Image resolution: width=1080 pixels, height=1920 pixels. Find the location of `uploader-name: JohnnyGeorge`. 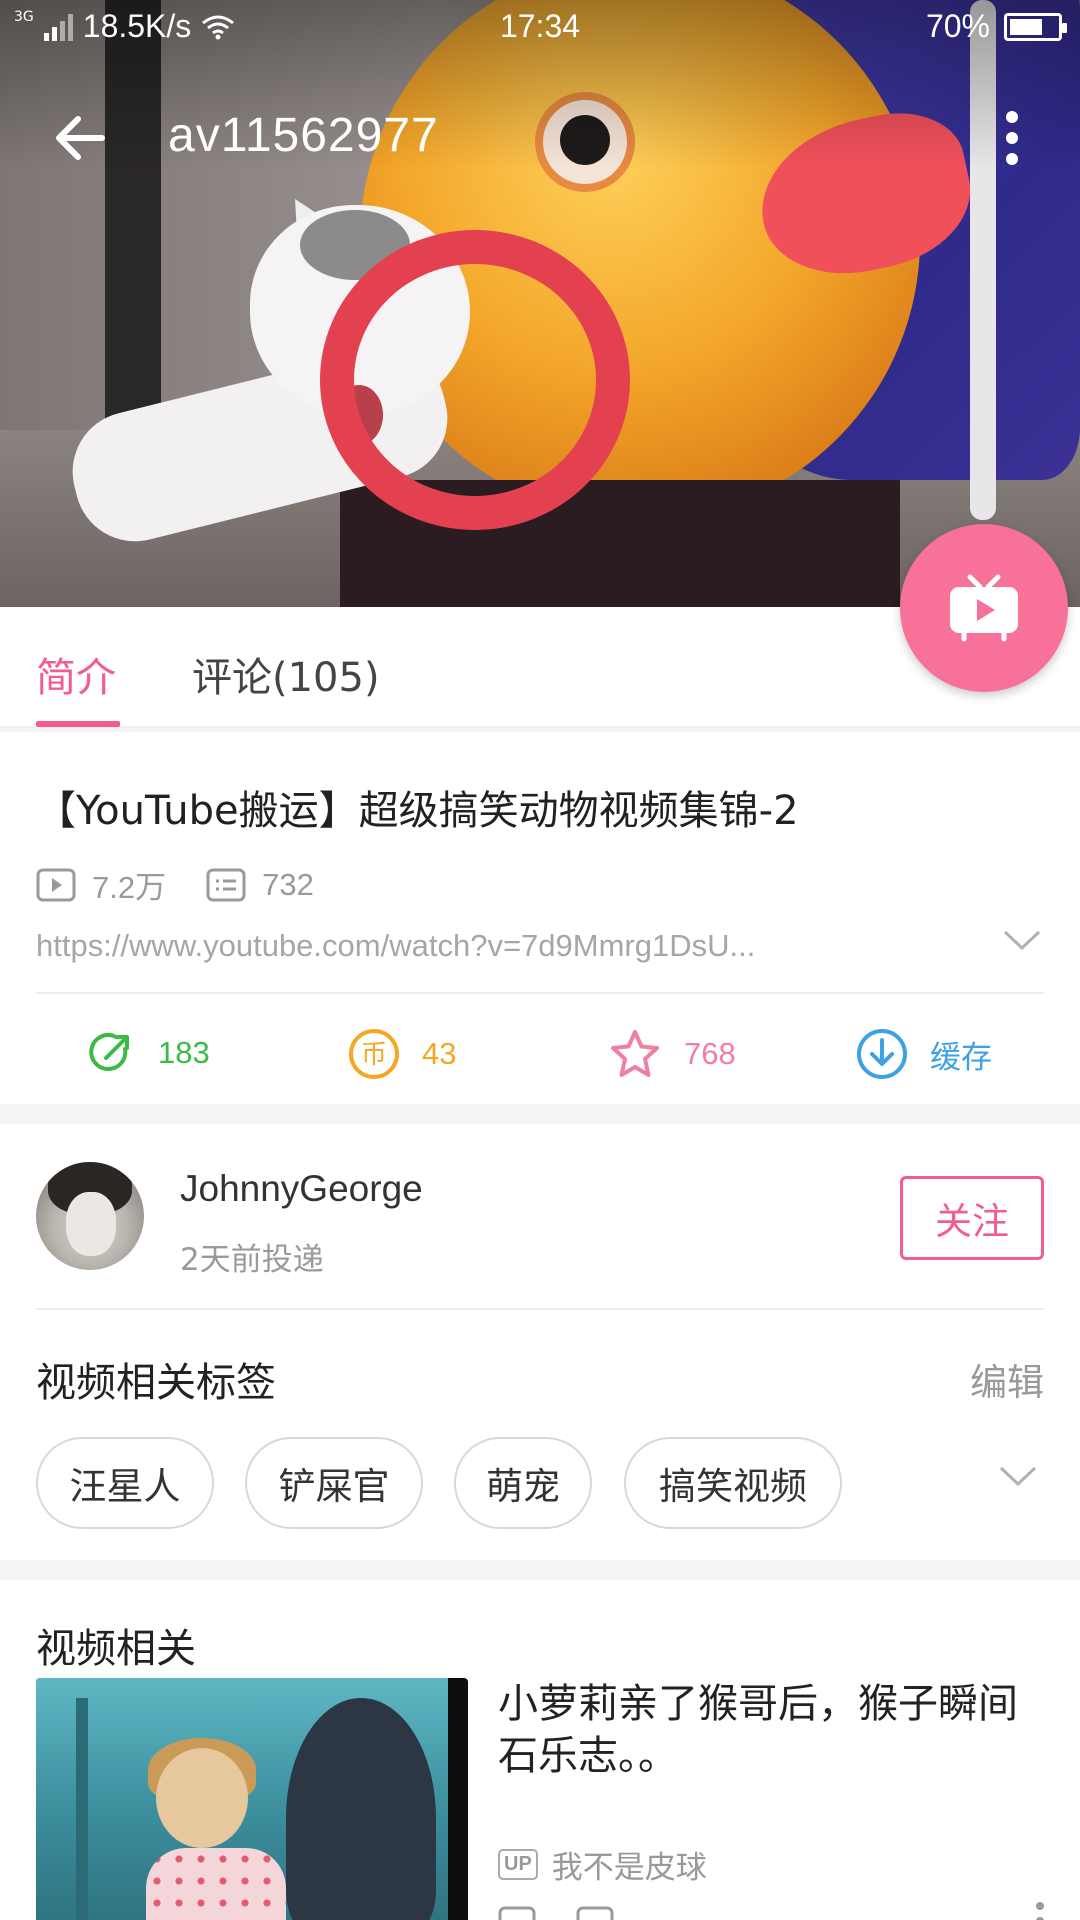

uploader-name: JohnnyGeorge is located at coordinates (301, 1189).